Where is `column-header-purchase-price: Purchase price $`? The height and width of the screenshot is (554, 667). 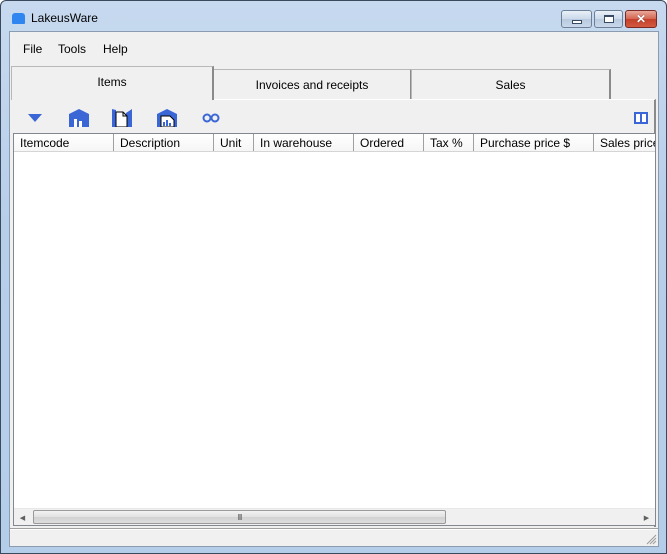 column-header-purchase-price: Purchase price $ is located at coordinates (534, 142).